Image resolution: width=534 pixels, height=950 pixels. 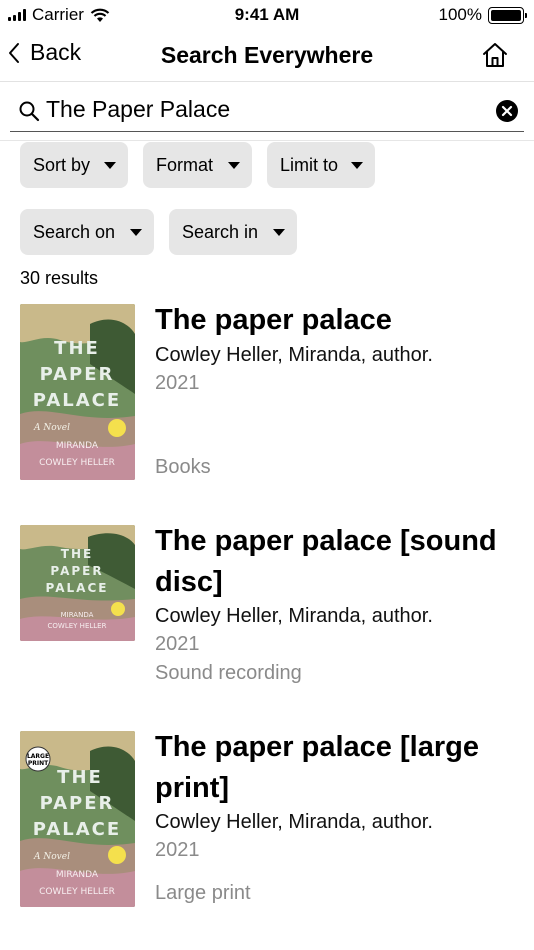 I want to click on status-right: 100%, so click(x=482, y=15).